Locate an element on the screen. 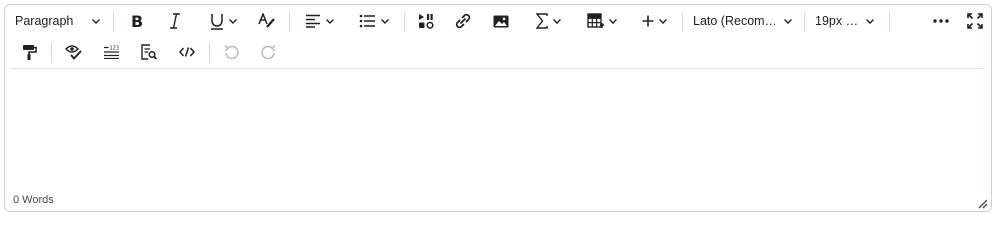  table-icon is located at coordinates (595, 21).